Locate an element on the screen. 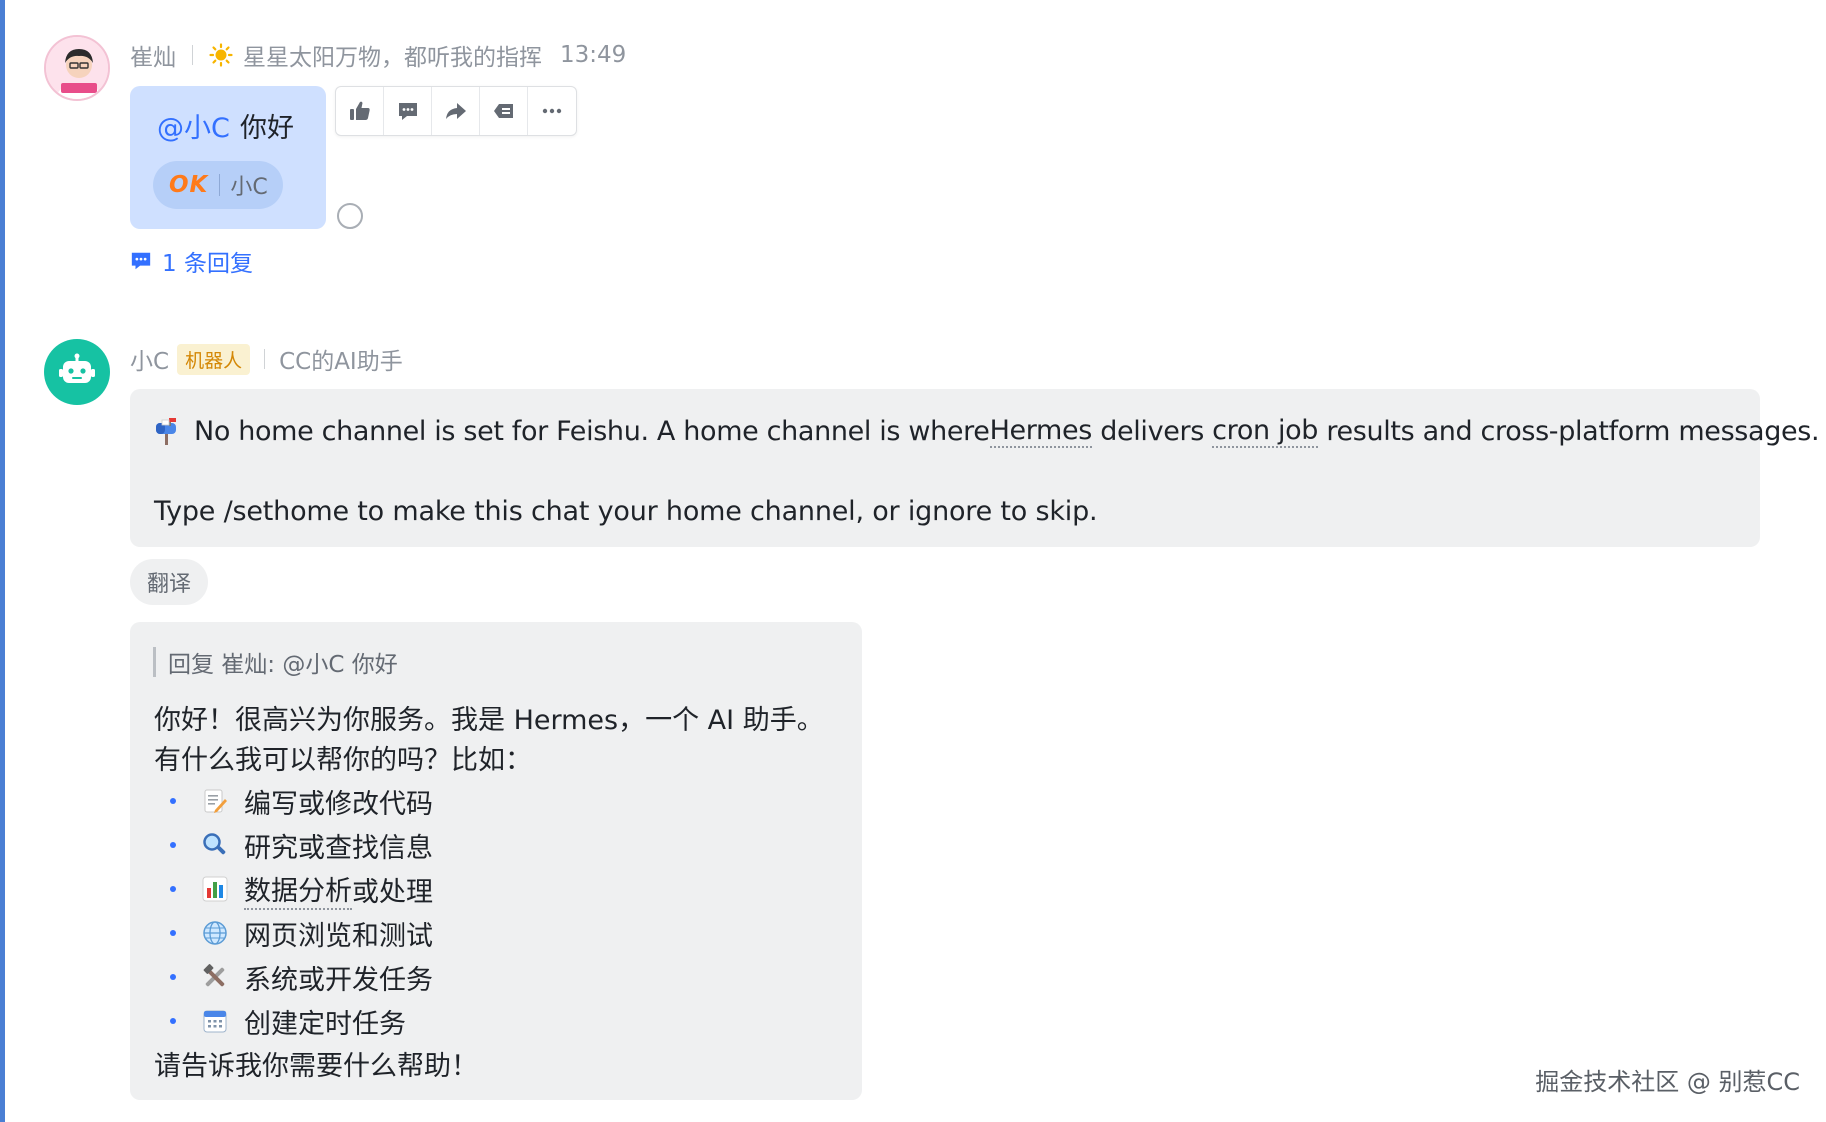 This screenshot has height=1122, width=1826. forward-icon is located at coordinates (456, 111).